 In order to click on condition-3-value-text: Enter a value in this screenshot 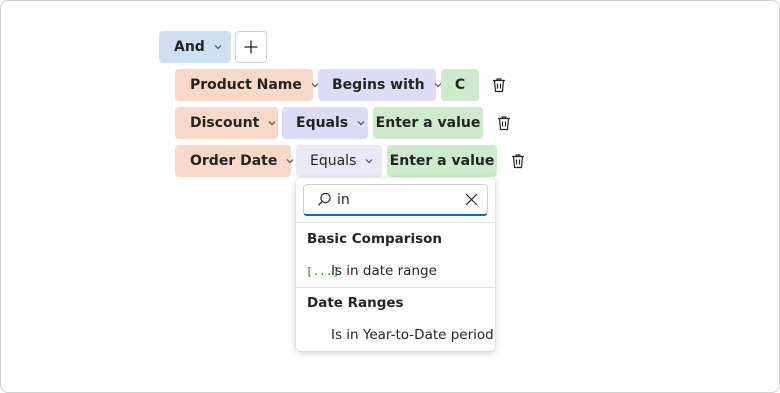, I will do `click(442, 161)`.